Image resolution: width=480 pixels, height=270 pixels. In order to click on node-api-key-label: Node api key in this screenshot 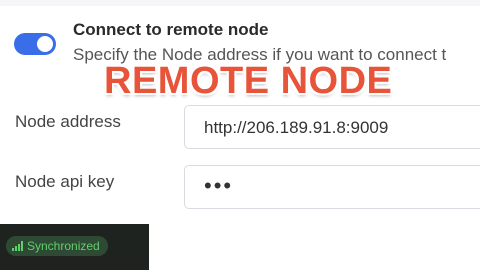, I will do `click(65, 181)`.